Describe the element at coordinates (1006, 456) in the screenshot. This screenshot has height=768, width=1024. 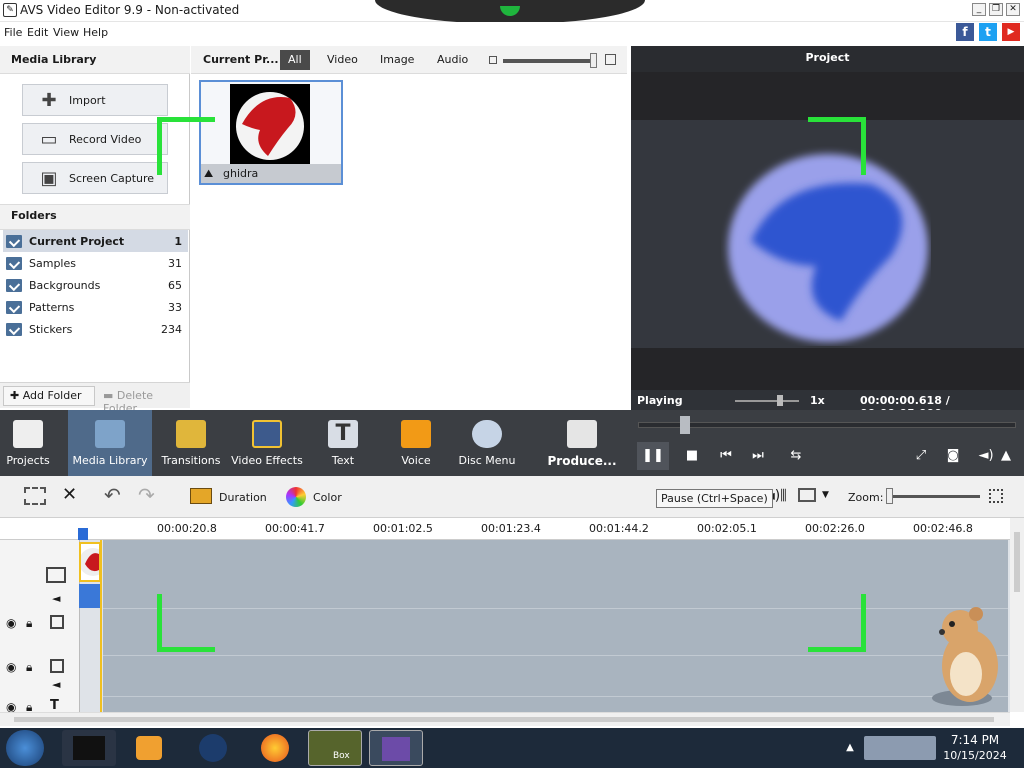
I see `volume-menu-button: ▲` at that location.